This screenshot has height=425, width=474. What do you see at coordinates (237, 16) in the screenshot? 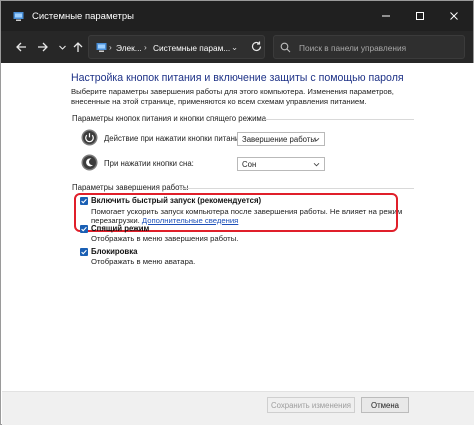
I see `title-bar: Системные параметры` at bounding box center [237, 16].